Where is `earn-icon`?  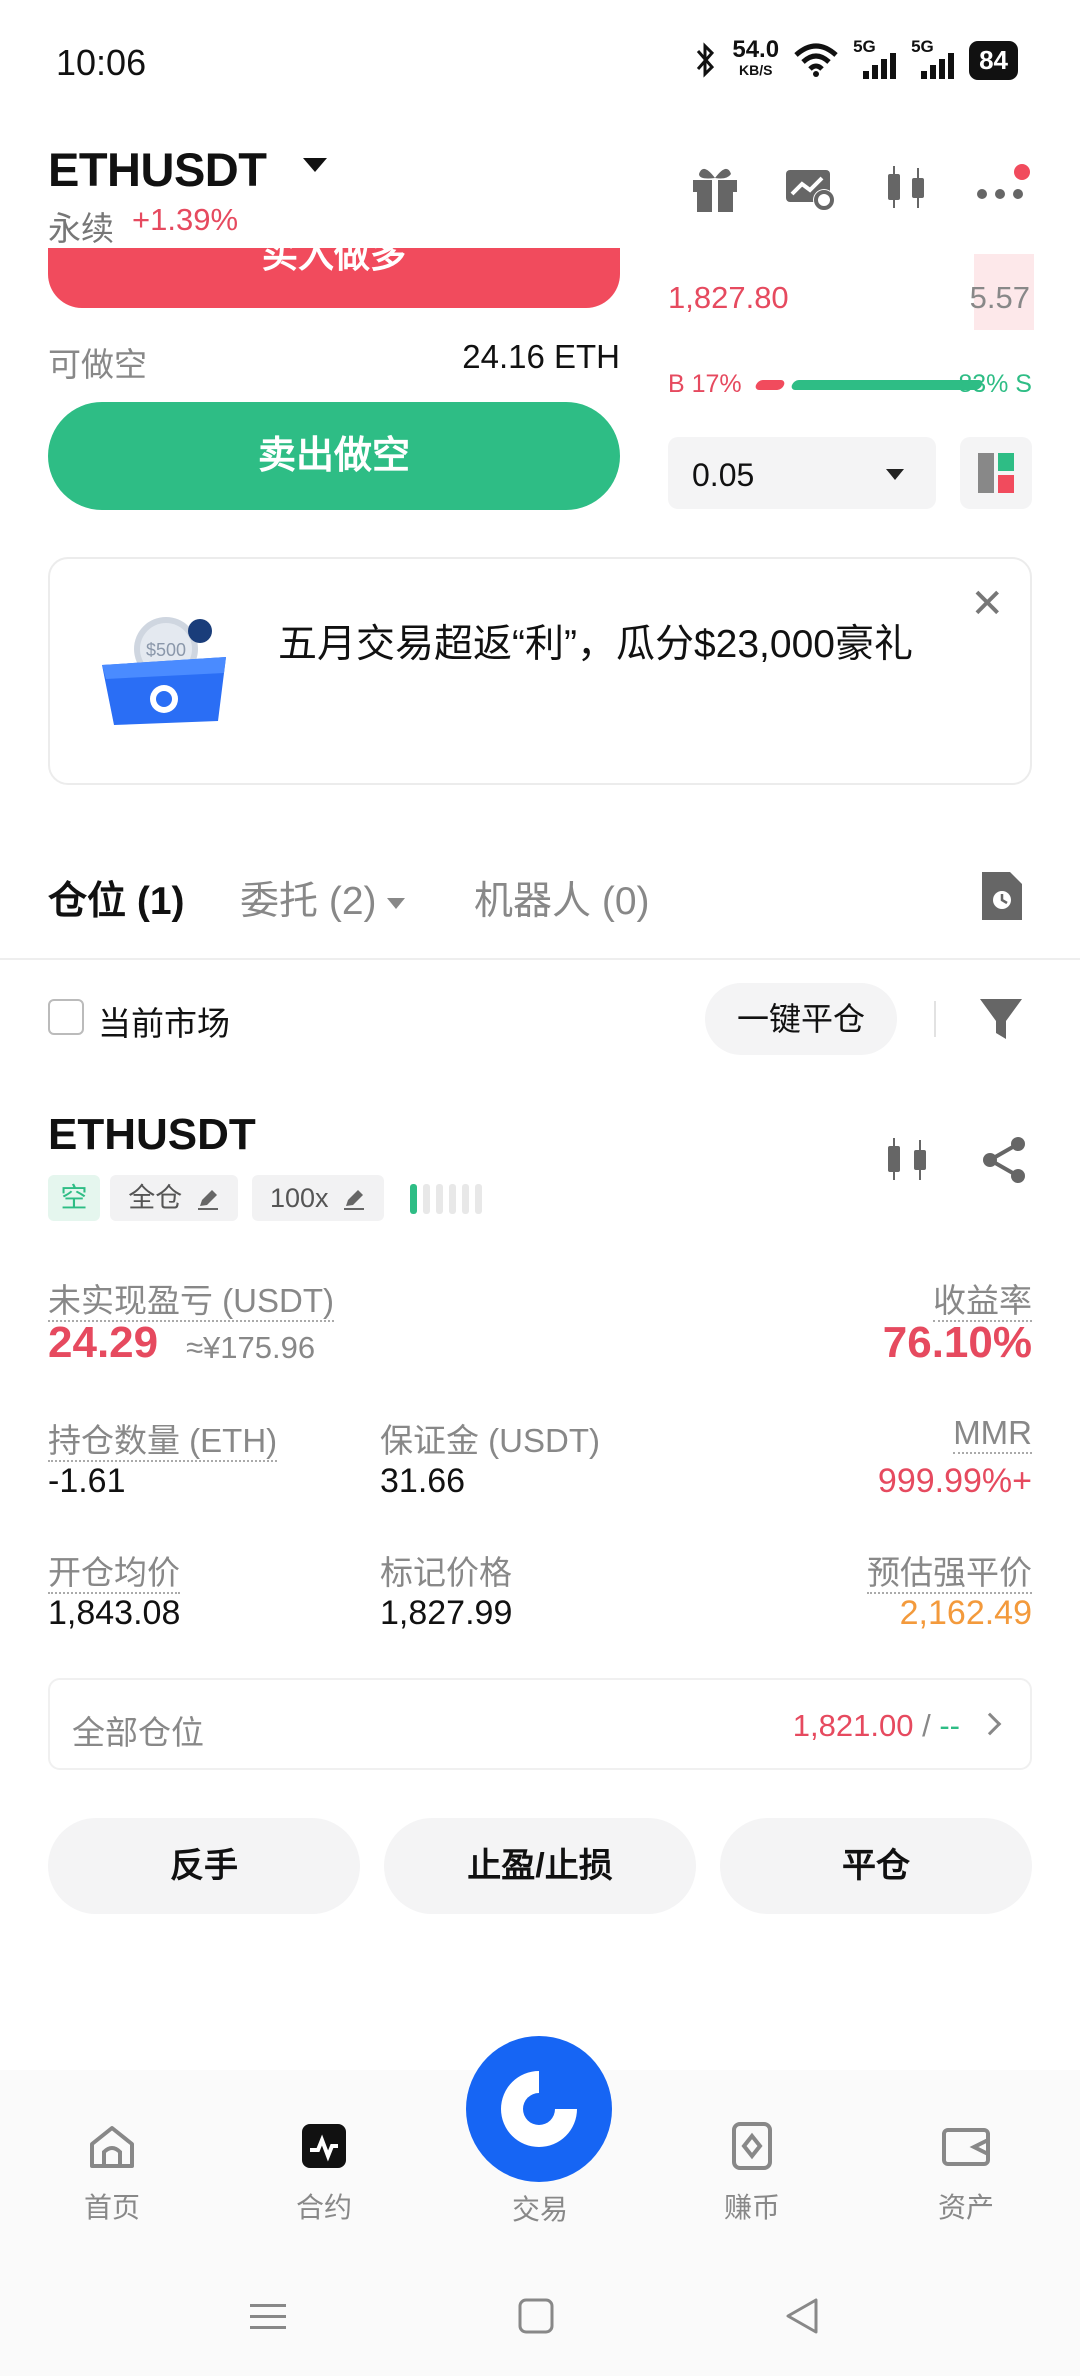 earn-icon is located at coordinates (752, 2146).